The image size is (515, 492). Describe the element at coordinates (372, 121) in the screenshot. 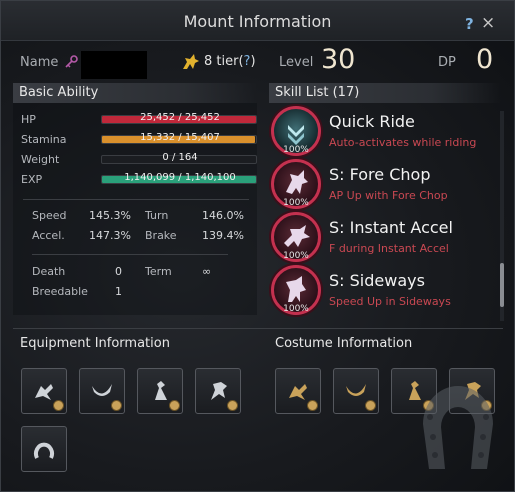

I see `skill-name: Quick Ride` at that location.